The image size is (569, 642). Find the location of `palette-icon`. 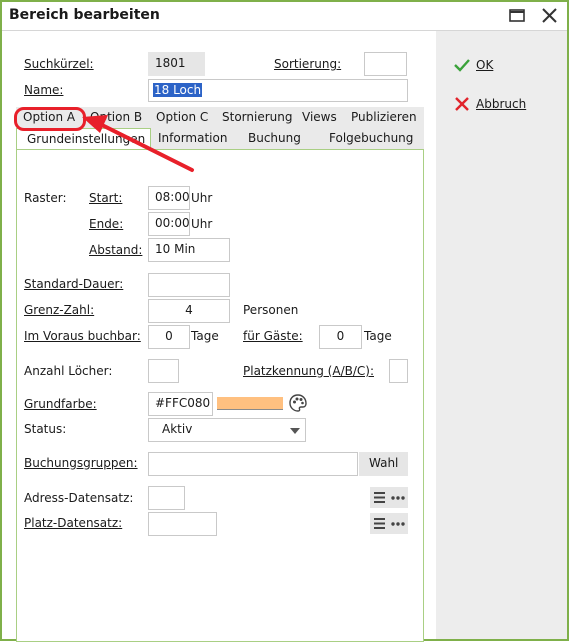

palette-icon is located at coordinates (298, 403).